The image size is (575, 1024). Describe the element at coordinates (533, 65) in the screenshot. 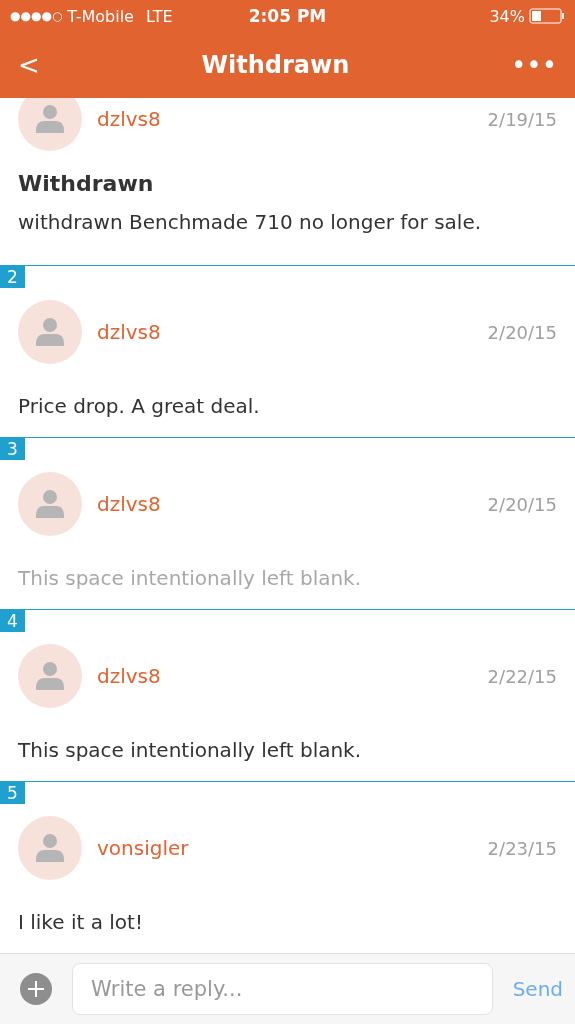

I see `more-button: •••` at that location.